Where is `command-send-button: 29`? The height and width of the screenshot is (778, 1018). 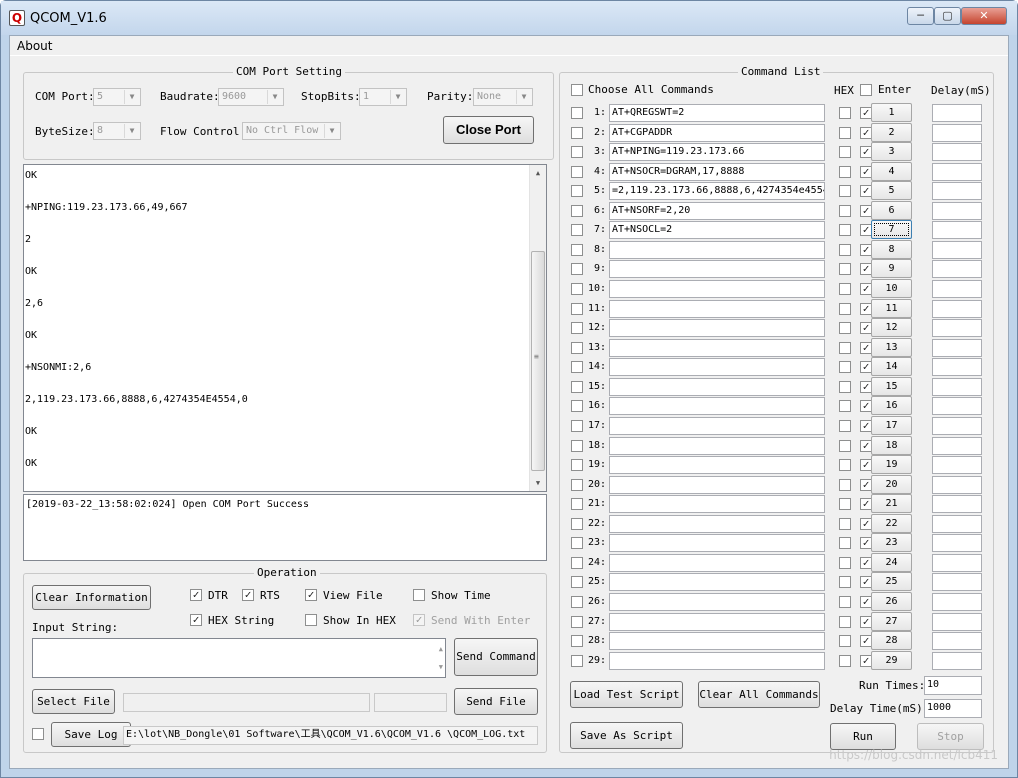 command-send-button: 29 is located at coordinates (891, 660).